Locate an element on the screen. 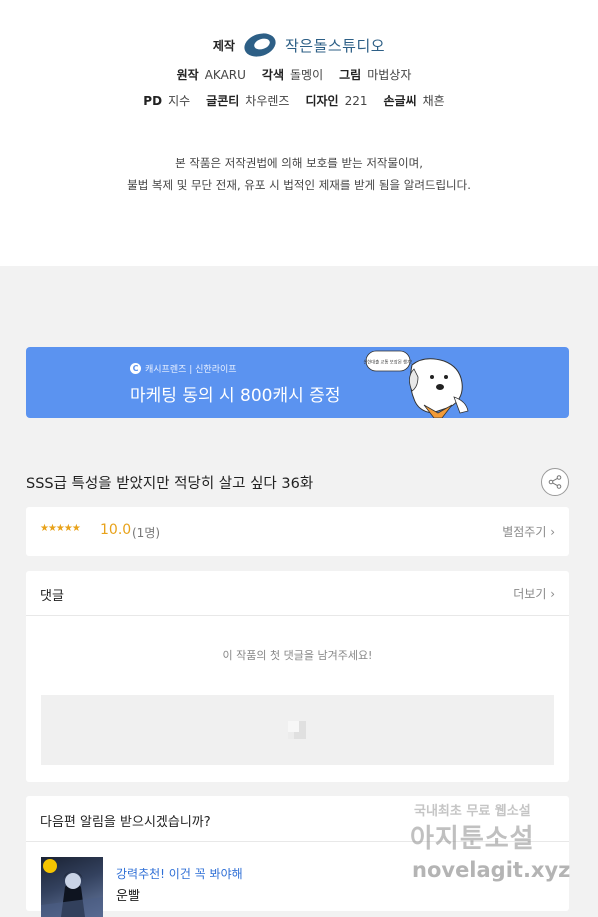 The image size is (598, 917). credit-line-2: PD 지수 글콘티 차우렌즈 디자인 221 손글씨 채흔 is located at coordinates (299, 100).